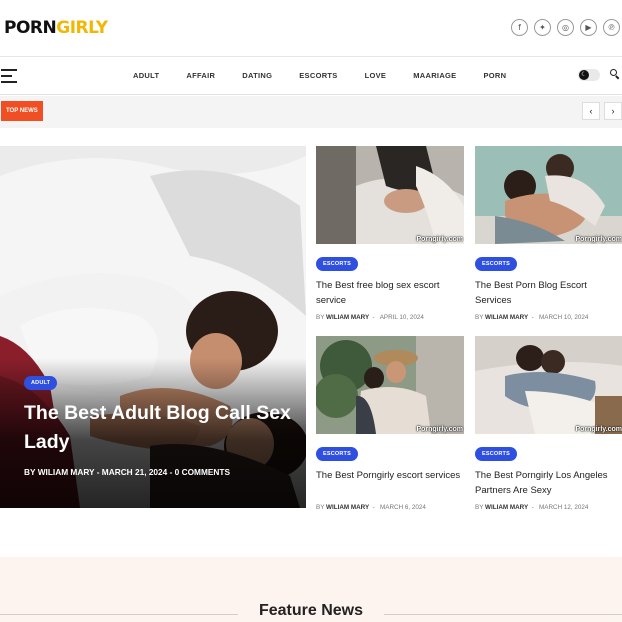 The width and height of the screenshot is (622, 622). Describe the element at coordinates (200, 75) in the screenshot. I see `nav-item-affair: AFFAIR` at that location.